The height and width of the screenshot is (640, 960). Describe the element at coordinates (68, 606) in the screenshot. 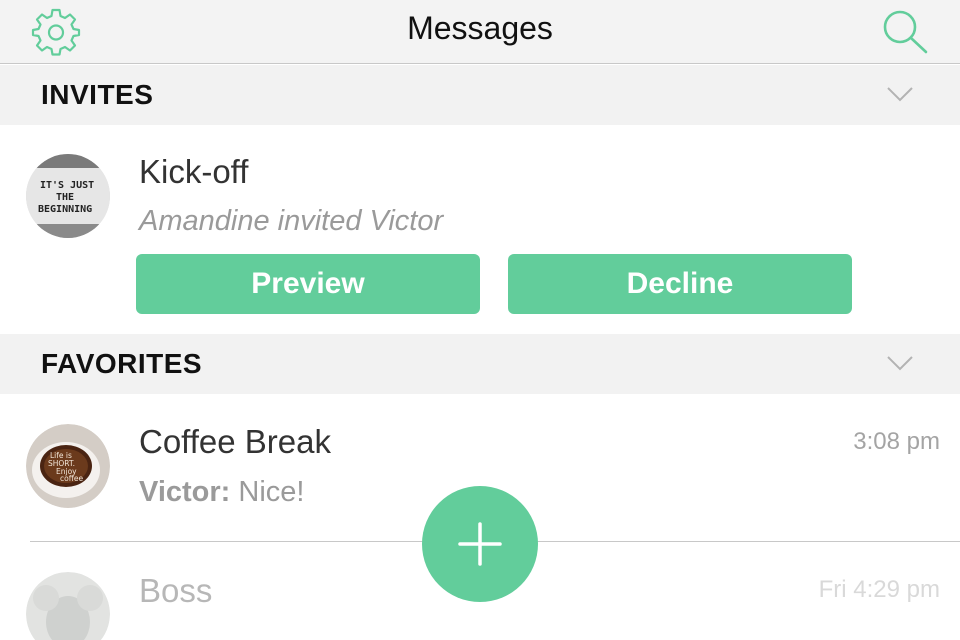

I see `avatar-boss` at that location.